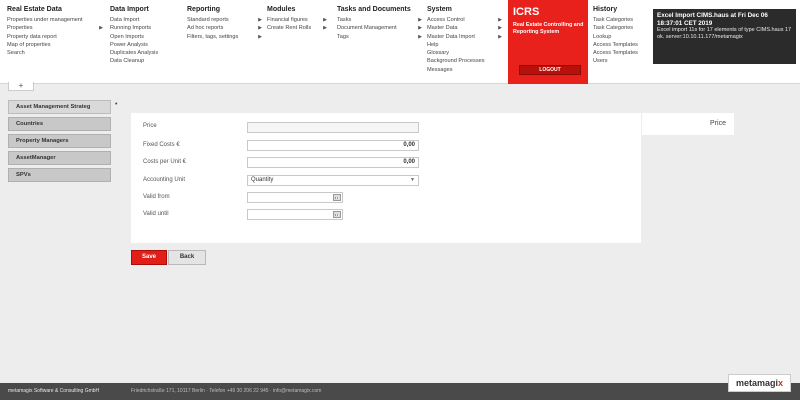 Image resolution: width=800 pixels, height=400 pixels. I want to click on menu-item: Master Data Import ▶, so click(464, 37).